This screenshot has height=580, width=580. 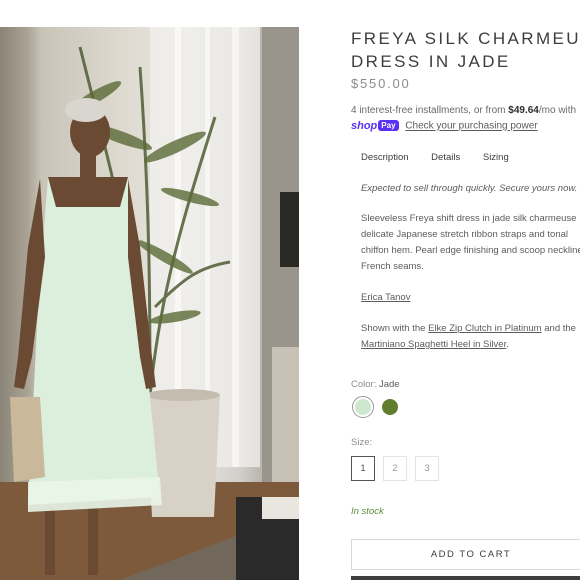 What do you see at coordinates (392, 266) in the screenshot?
I see `description-line: French seams.` at bounding box center [392, 266].